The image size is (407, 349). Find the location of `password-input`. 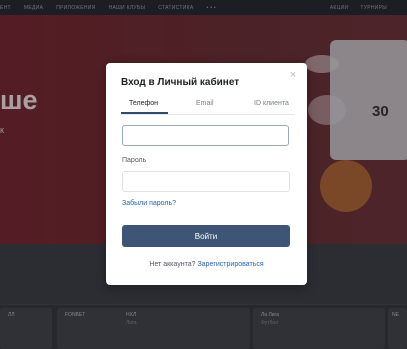

password-input is located at coordinates (206, 181).